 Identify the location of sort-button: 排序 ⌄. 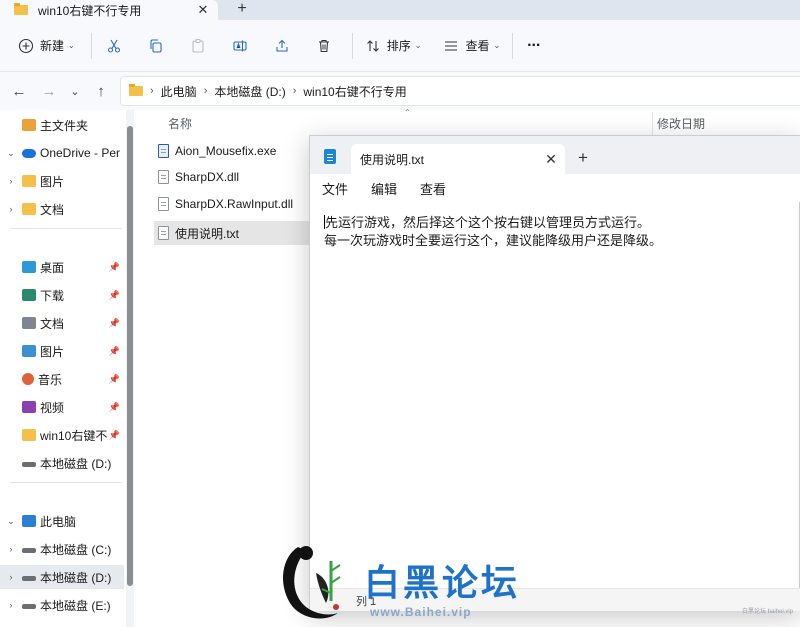
(393, 46).